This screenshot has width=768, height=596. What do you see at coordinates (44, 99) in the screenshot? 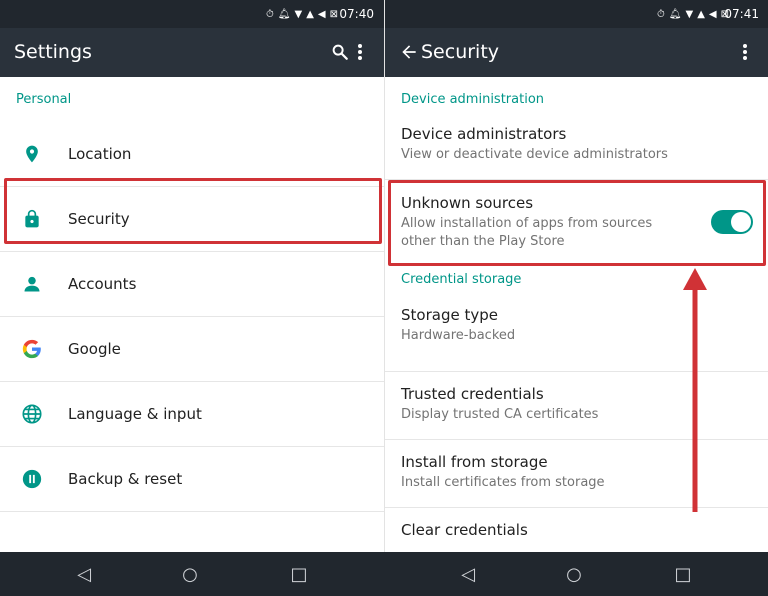
I see `section-header-personal: Personal` at bounding box center [44, 99].